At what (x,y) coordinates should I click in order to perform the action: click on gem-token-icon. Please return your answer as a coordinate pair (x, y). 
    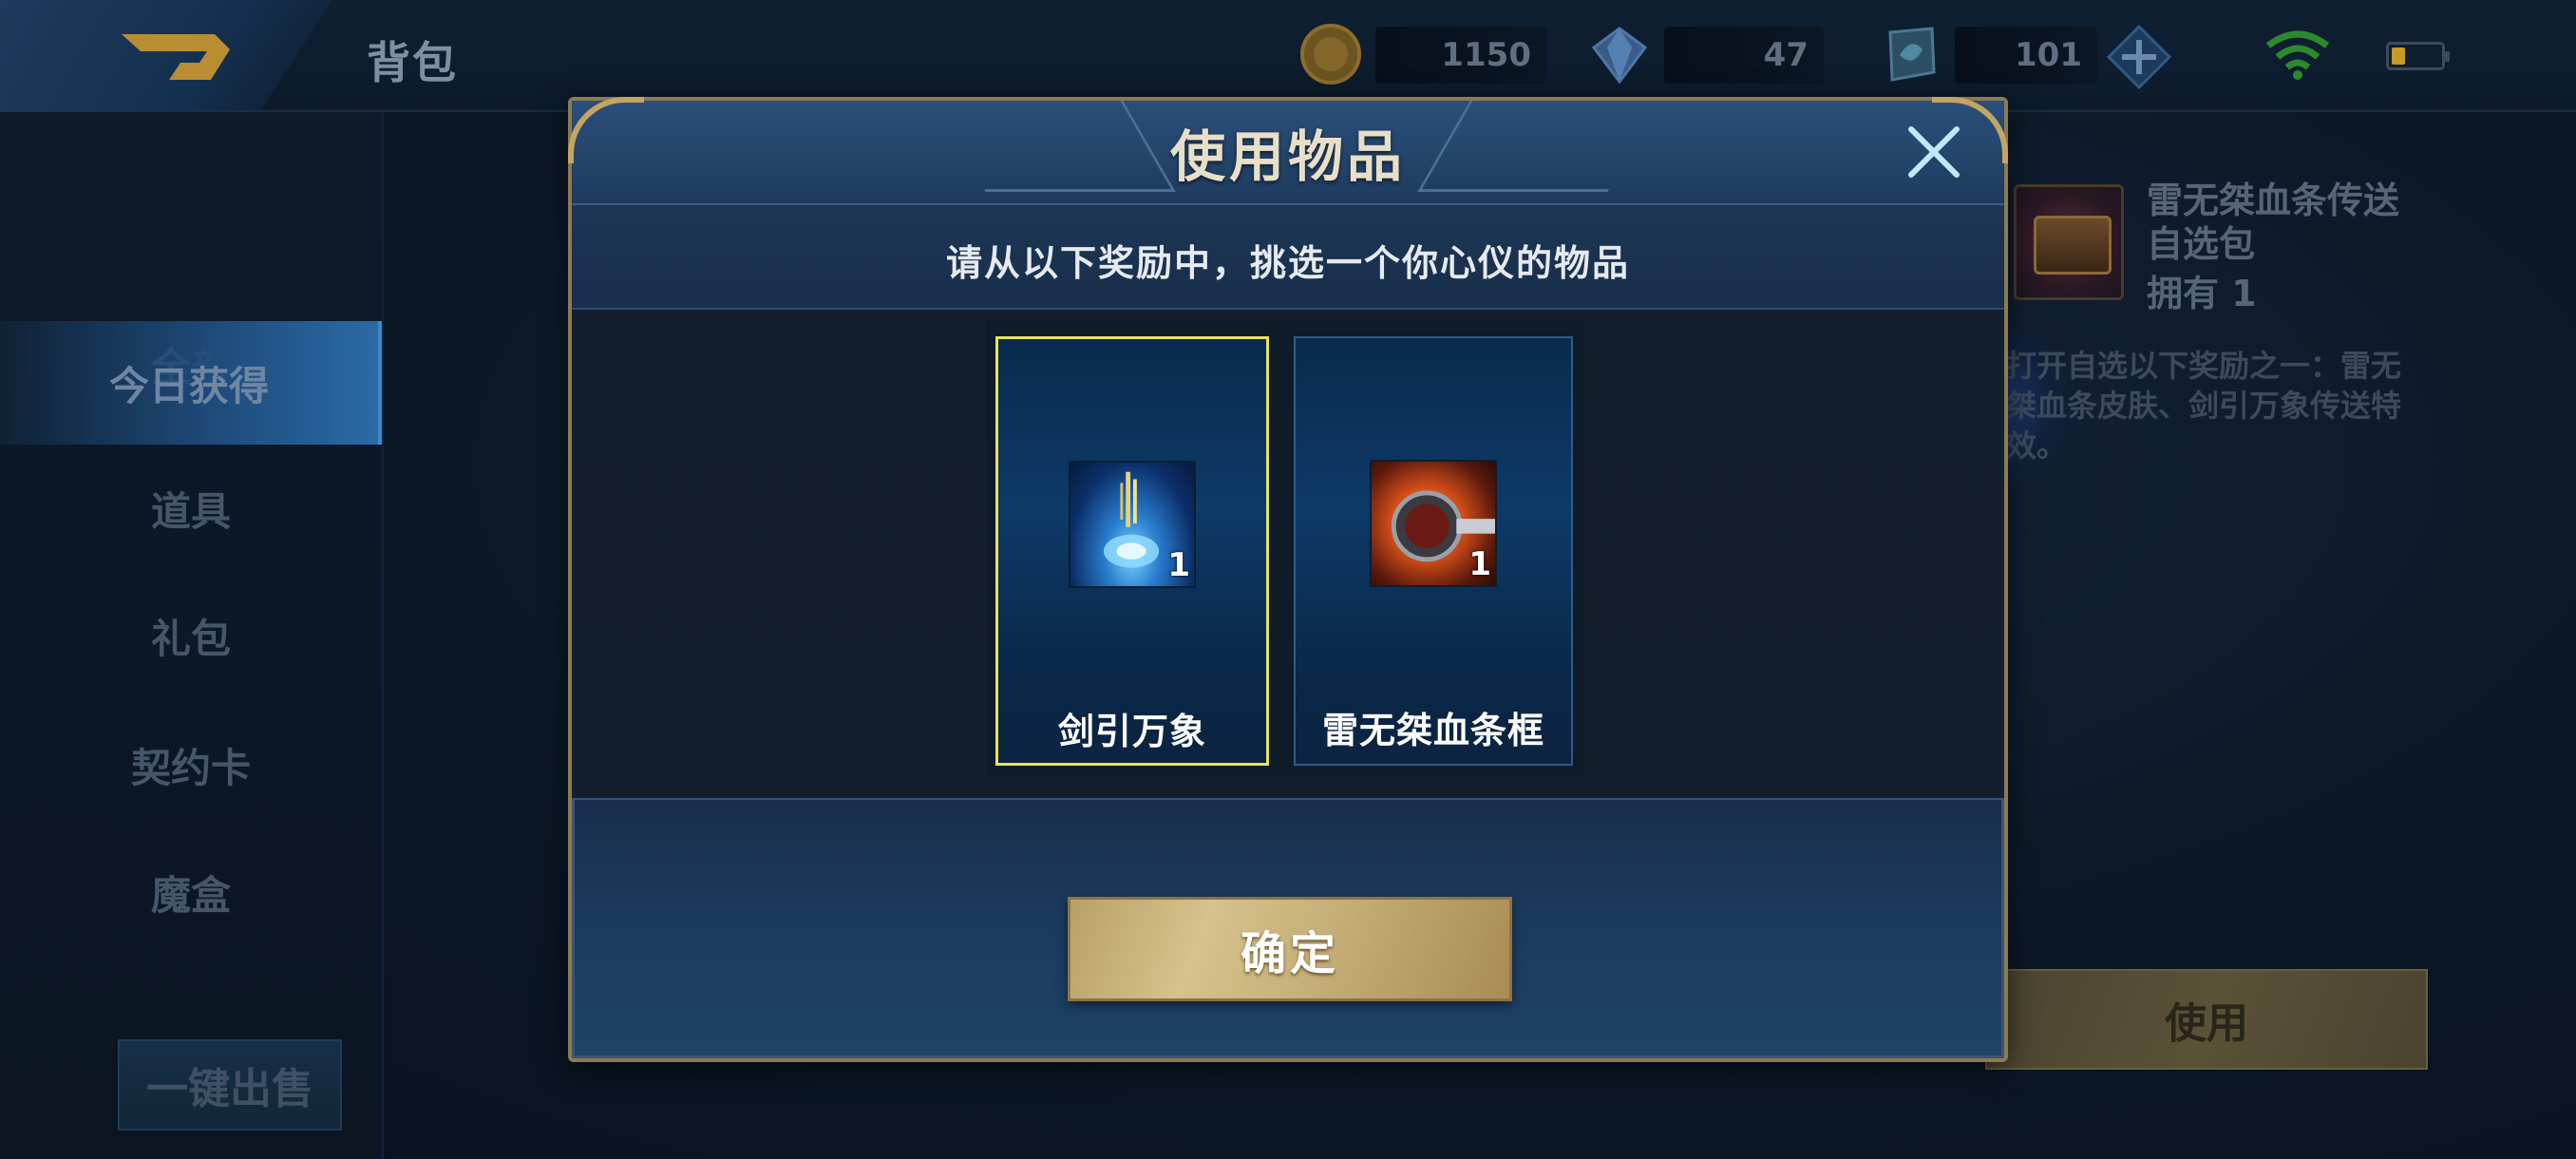
    Looking at the image, I should click on (1912, 54).